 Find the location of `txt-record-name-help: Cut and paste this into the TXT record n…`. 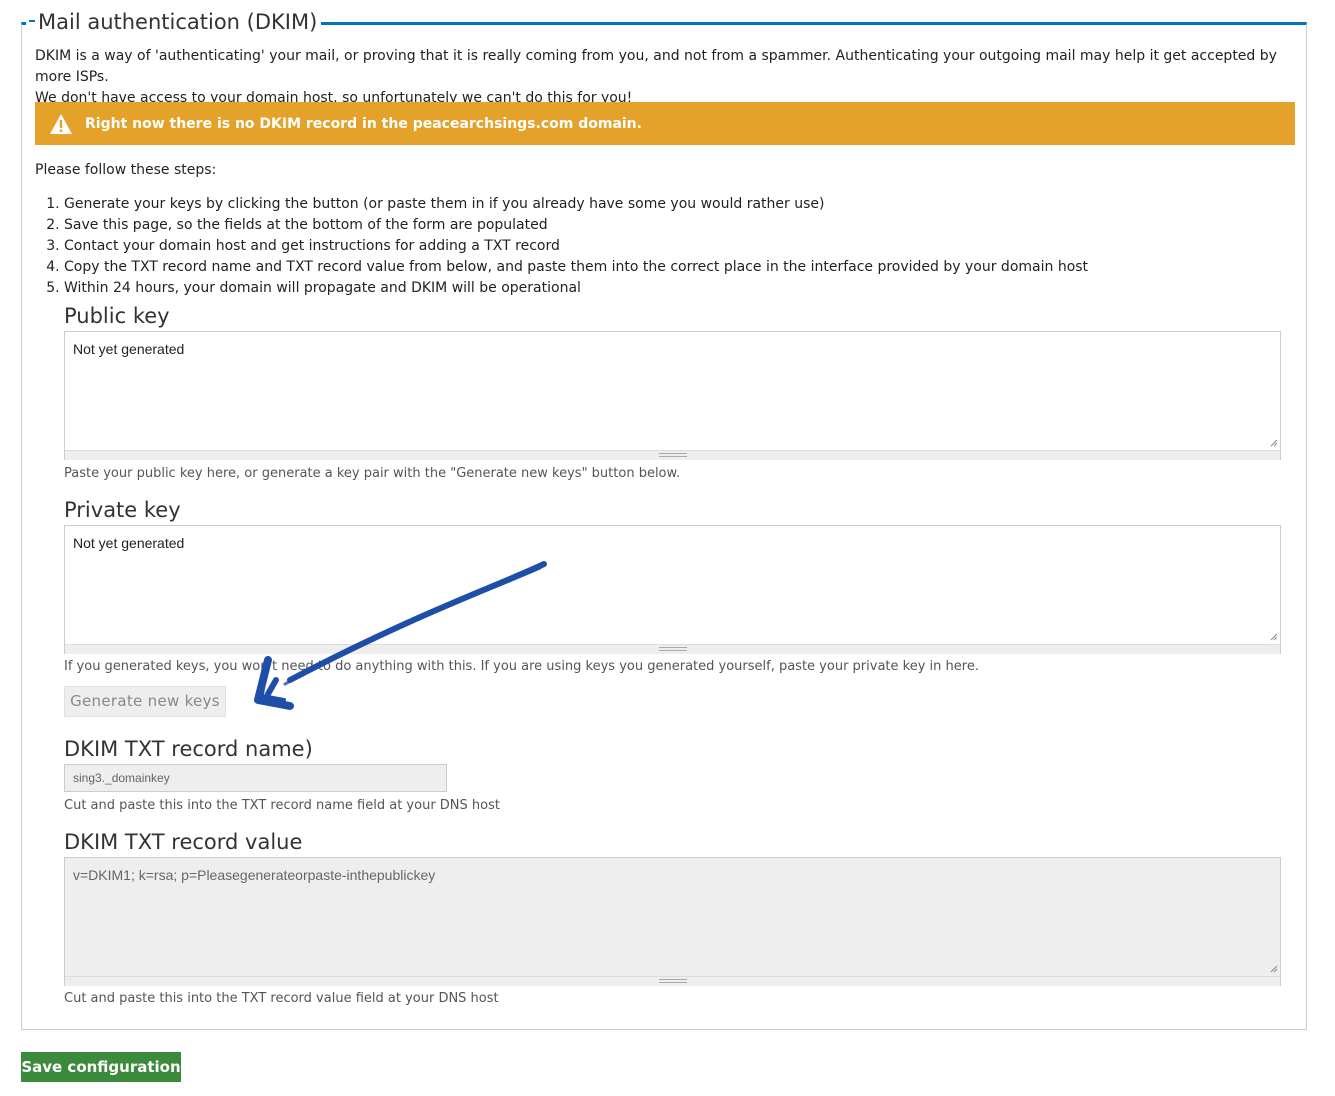

txt-record-name-help: Cut and paste this into the TXT record n… is located at coordinates (282, 805).